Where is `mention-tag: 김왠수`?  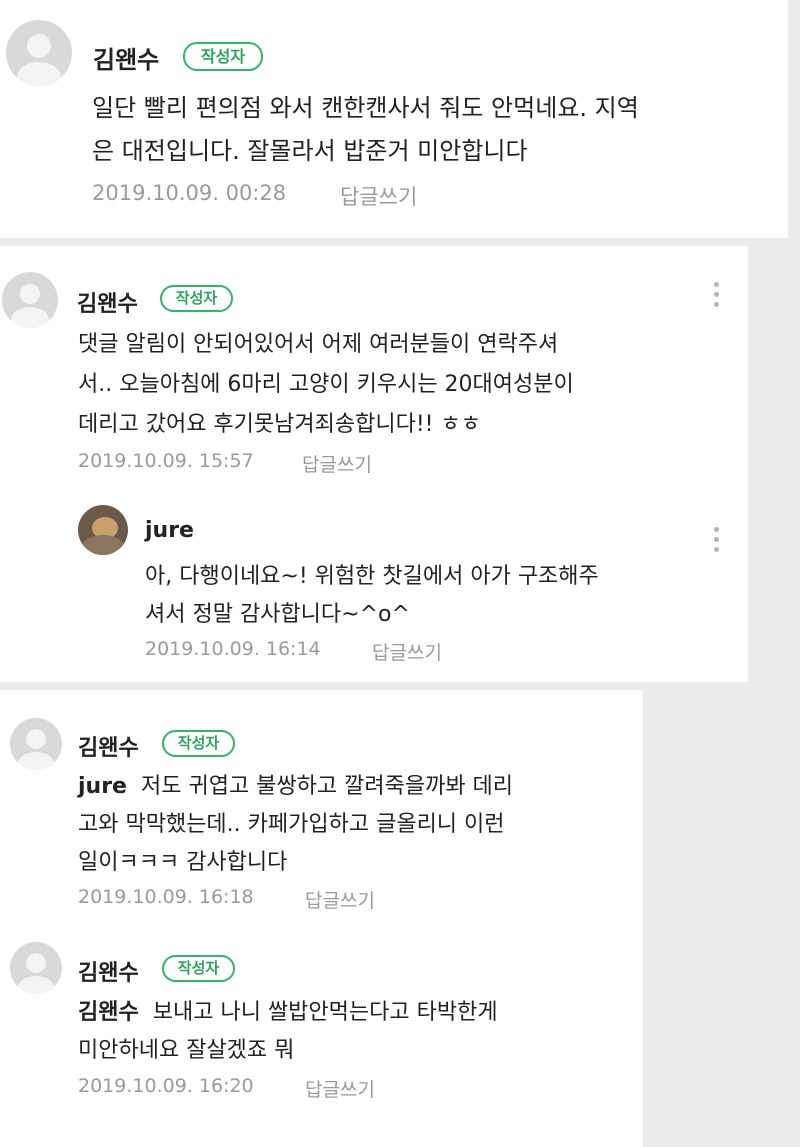 mention-tag: 김왠수 is located at coordinates (108, 1012).